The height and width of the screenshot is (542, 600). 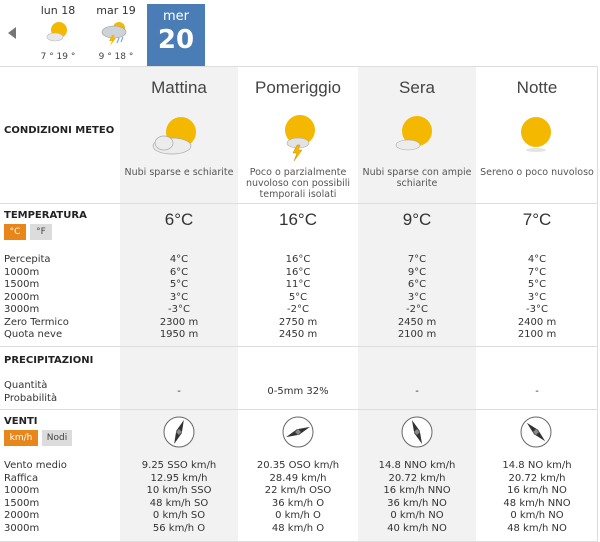 I want to click on period-header: Mattina, so click(x=179, y=87).